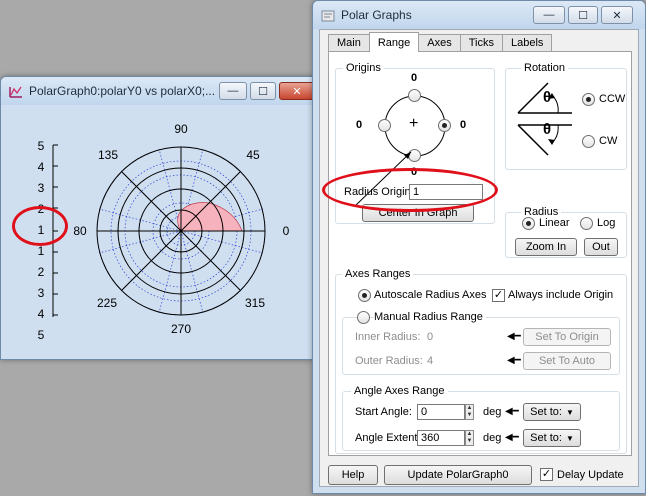  Describe the element at coordinates (463, 125) in the screenshot. I see `origin-right-value: 0` at that location.